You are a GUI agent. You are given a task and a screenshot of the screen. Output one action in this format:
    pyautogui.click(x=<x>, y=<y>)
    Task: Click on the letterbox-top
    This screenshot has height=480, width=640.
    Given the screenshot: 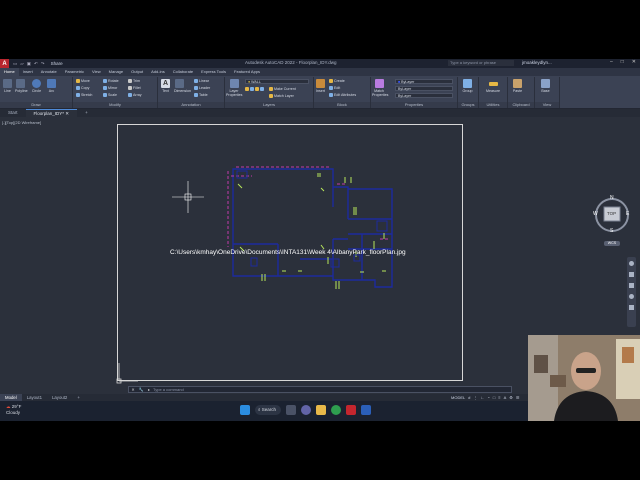 What is the action you would take?
    pyautogui.click(x=320, y=29)
    